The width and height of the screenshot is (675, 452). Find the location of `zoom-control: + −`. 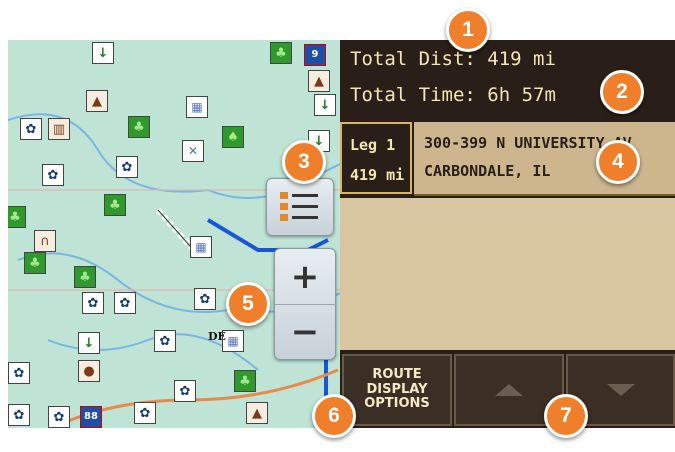

zoom-control: + − is located at coordinates (305, 304).